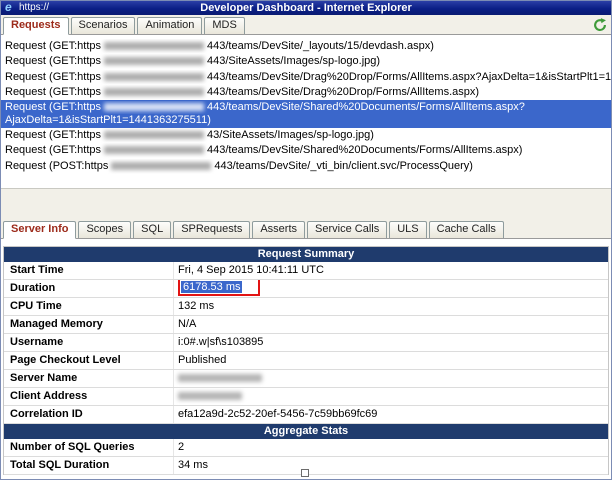 The image size is (612, 480). Describe the element at coordinates (89, 324) in the screenshot. I see `row-label: Managed Memory` at that location.